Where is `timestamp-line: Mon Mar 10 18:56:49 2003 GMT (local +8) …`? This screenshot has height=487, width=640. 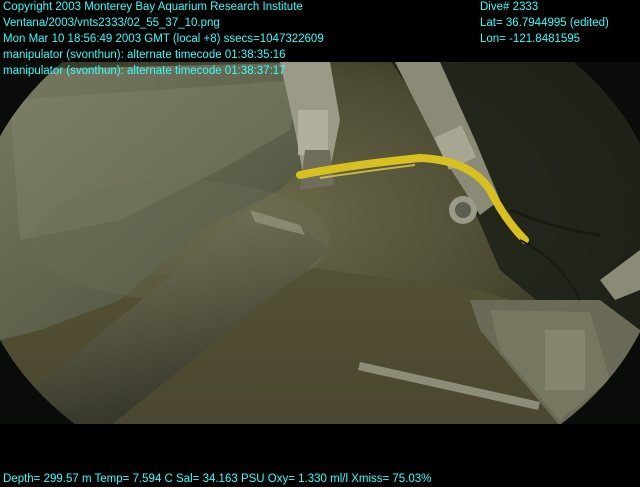
timestamp-line: Mon Mar 10 18:56:49 2003 GMT (local +8) … is located at coordinates (163, 39).